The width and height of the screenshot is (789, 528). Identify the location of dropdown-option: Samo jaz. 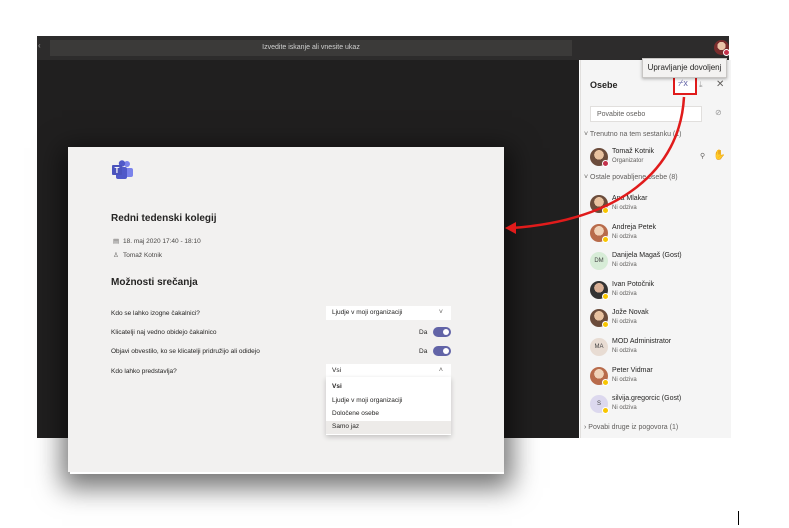
(345, 426).